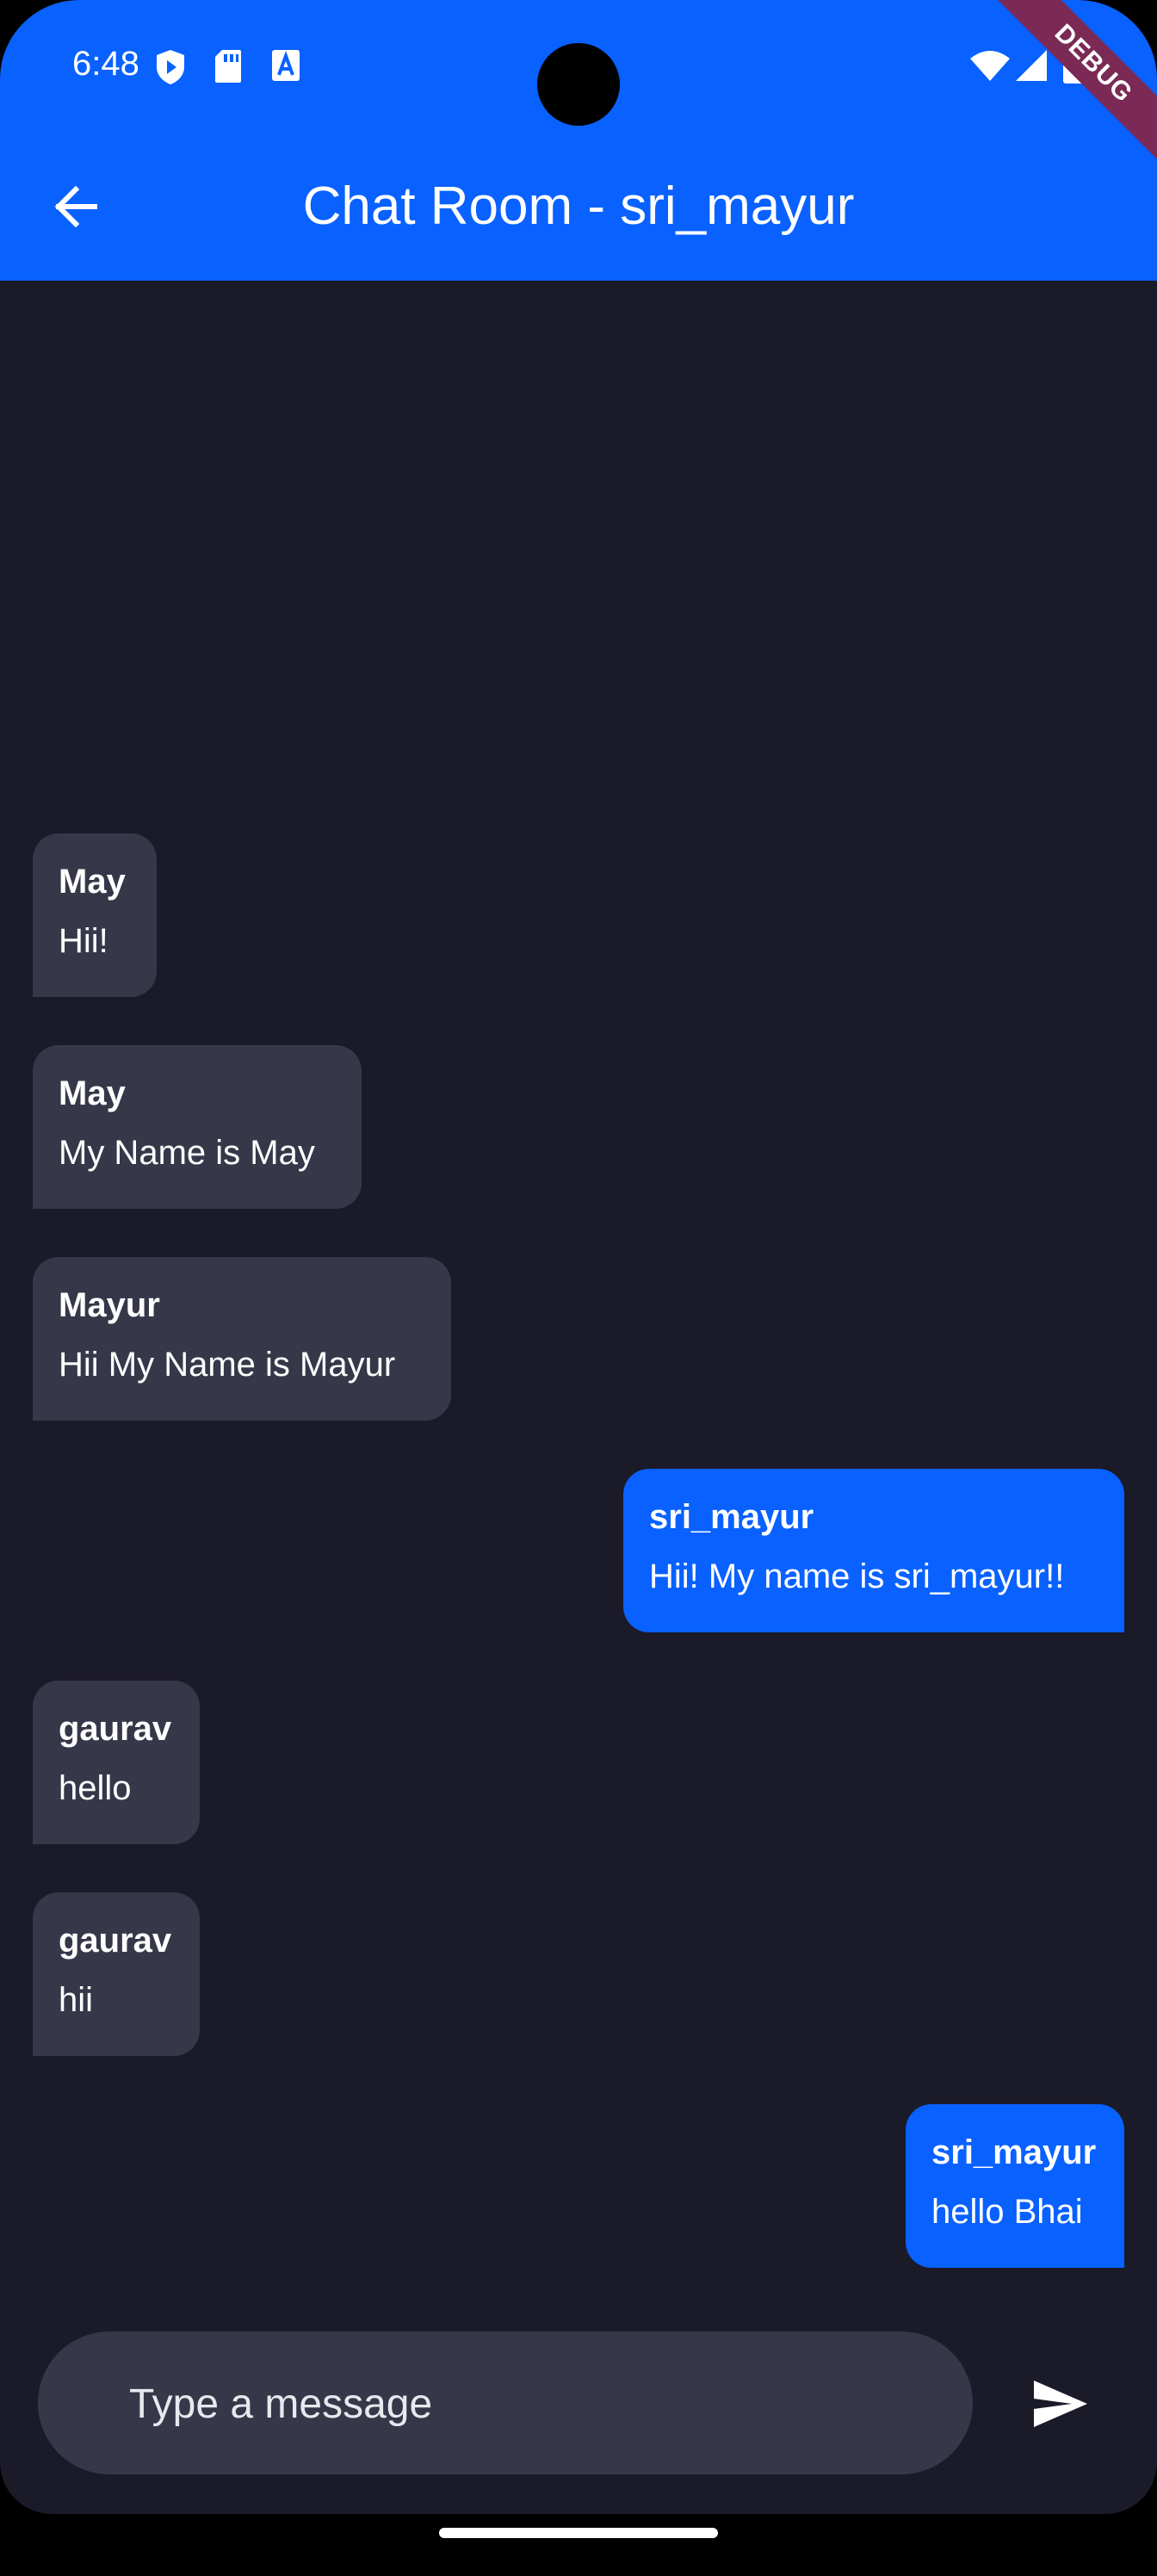 This screenshot has width=1157, height=2576. What do you see at coordinates (1015, 2186) in the screenshot?
I see `message-bubble-own: sri_mayur hello Bhai` at bounding box center [1015, 2186].